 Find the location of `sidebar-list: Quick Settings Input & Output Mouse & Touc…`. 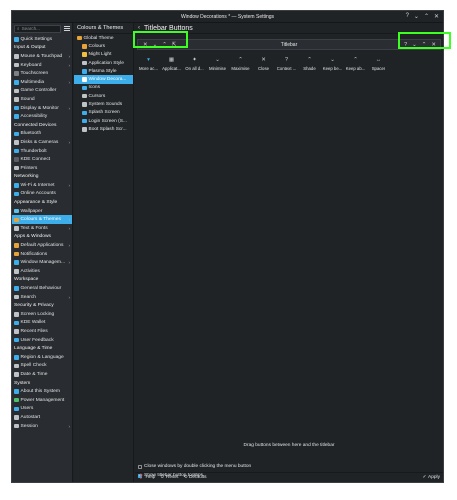

sidebar-list: Quick Settings Input & Output Mouse & Touc… is located at coordinates (42, 232).